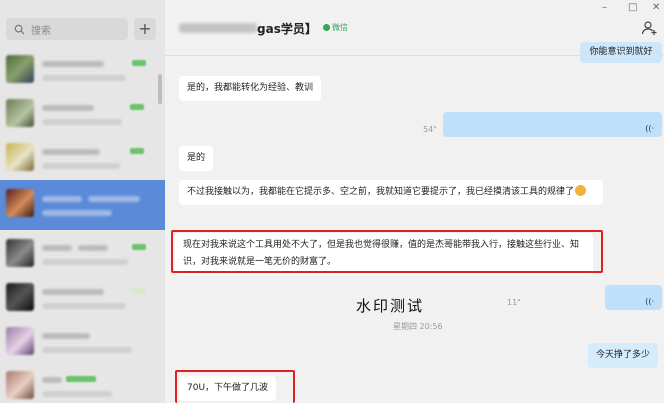  I want to click on wechat-tag-label: 微信, so click(340, 27).